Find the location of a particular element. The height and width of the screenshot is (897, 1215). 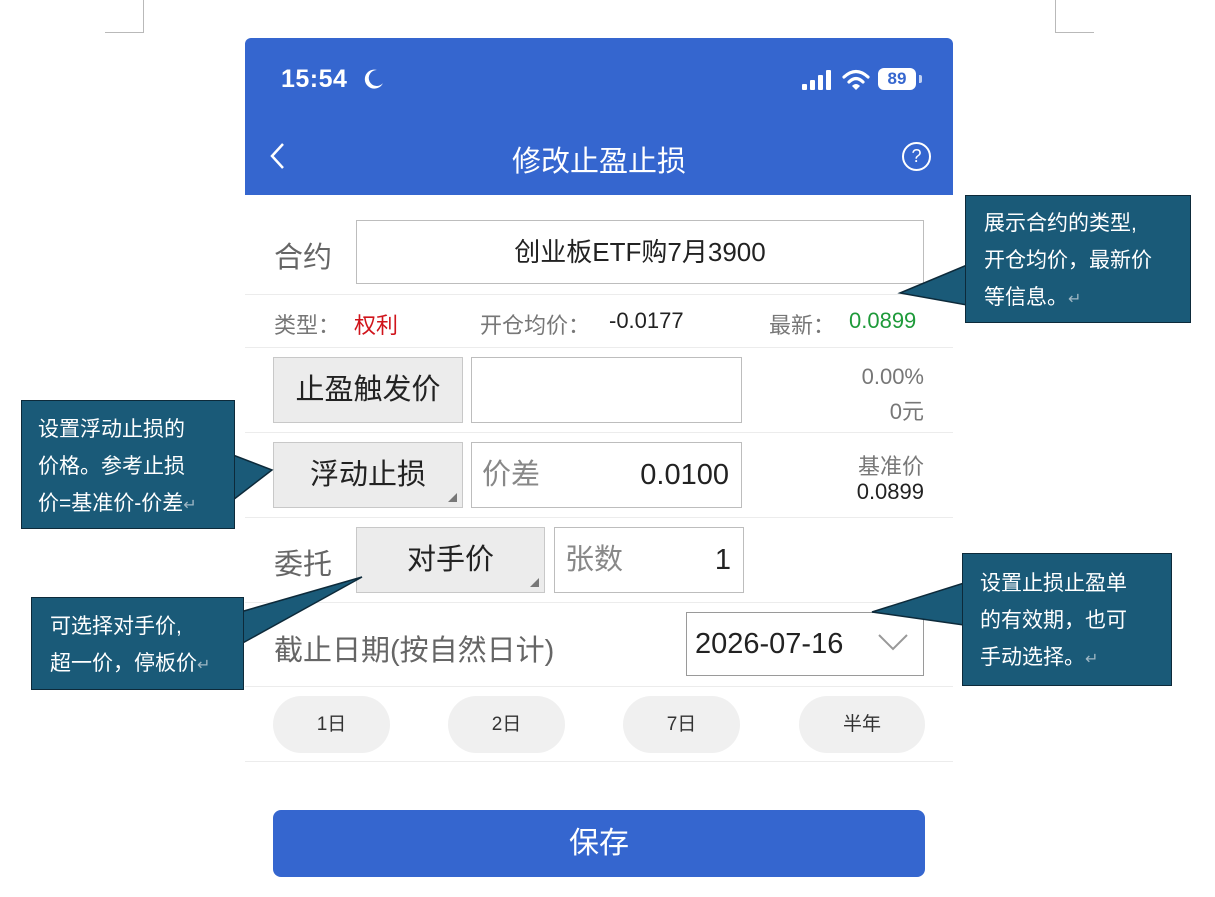

callout-order-type: 可选择对手价, 超一价，停板价↵ is located at coordinates (137, 643).